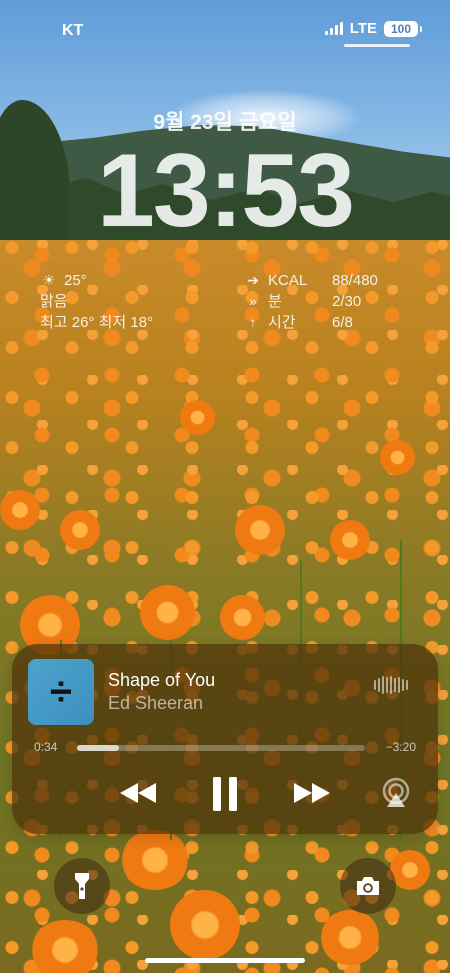 The image size is (450, 973). I want to click on playback-scrubber, so click(221, 748).